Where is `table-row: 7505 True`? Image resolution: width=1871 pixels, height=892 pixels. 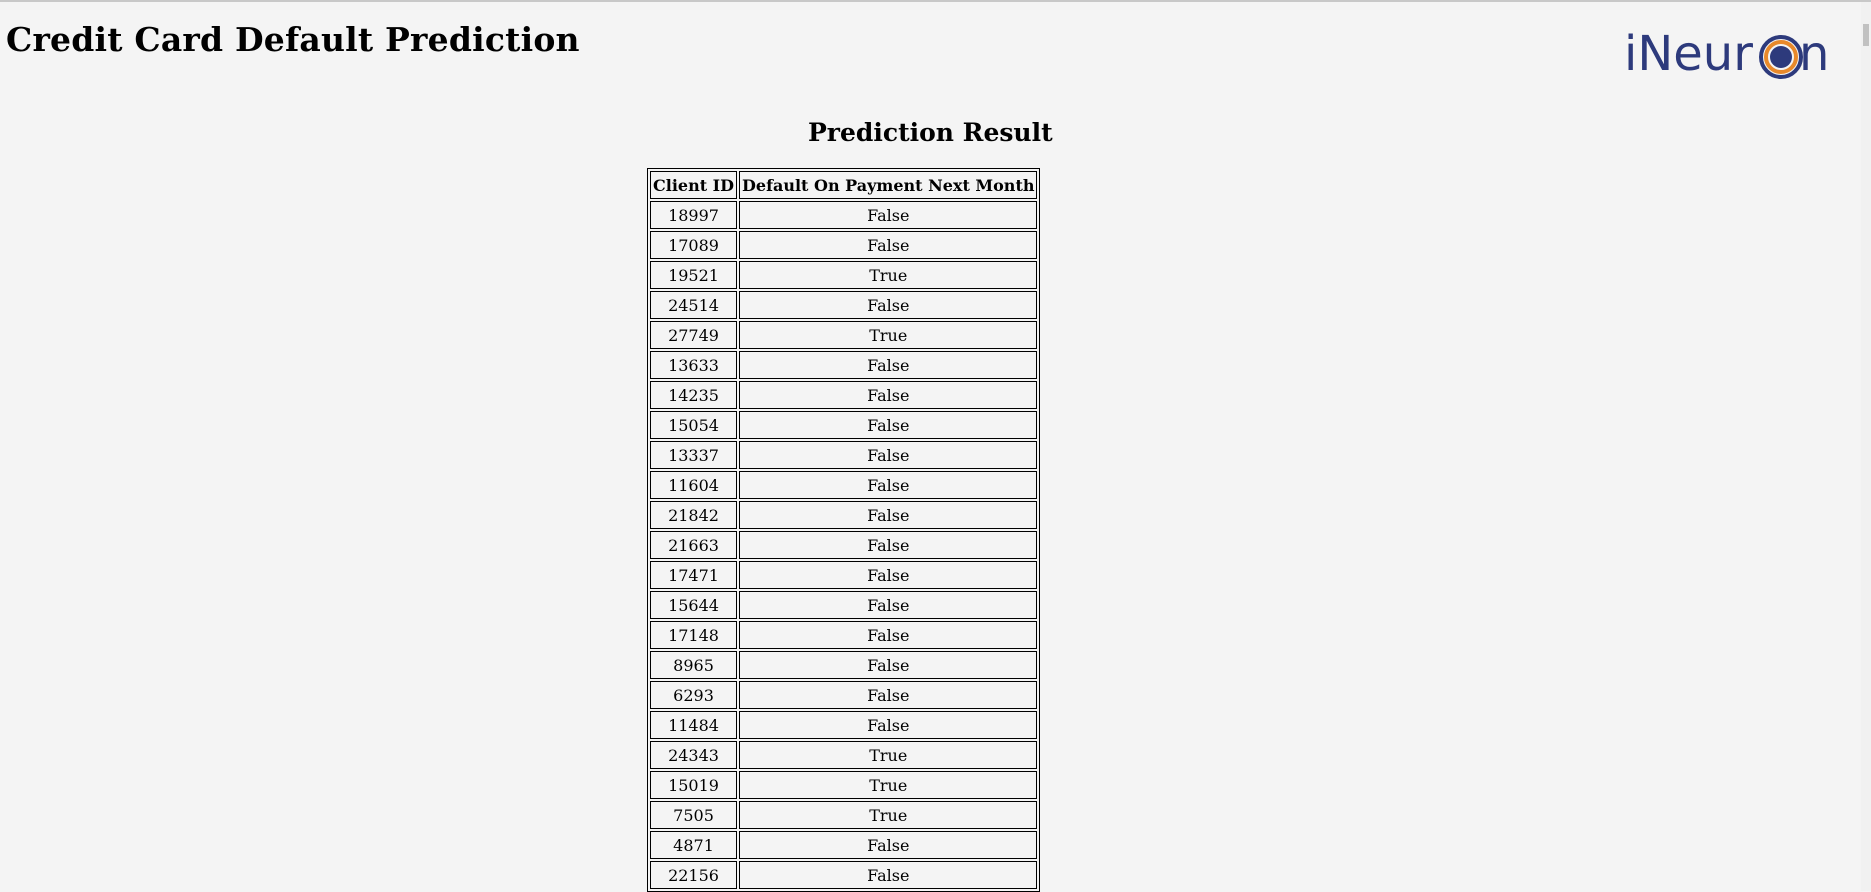
table-row: 7505 True is located at coordinates (844, 815).